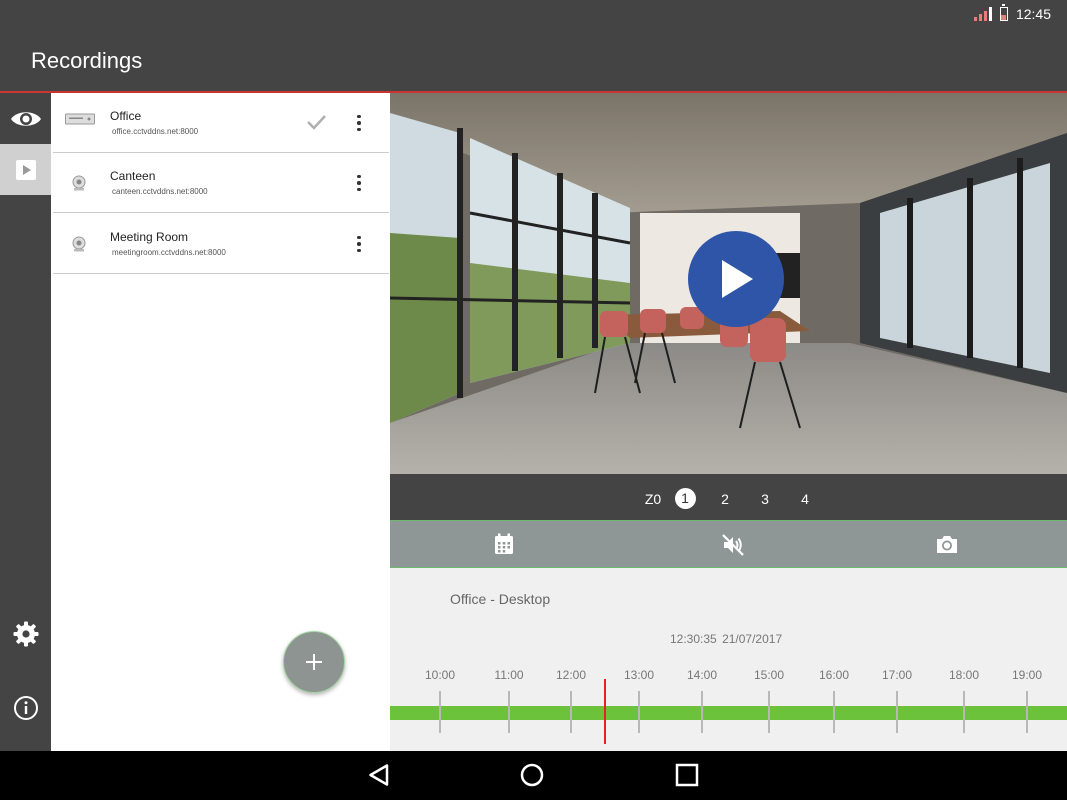 The width and height of the screenshot is (1067, 800). Describe the element at coordinates (769, 675) in the screenshot. I see `tick-label: 15:00` at that location.